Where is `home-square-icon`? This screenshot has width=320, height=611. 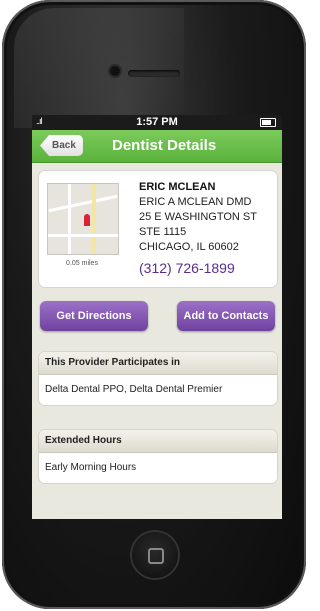
home-square-icon is located at coordinates (156, 556).